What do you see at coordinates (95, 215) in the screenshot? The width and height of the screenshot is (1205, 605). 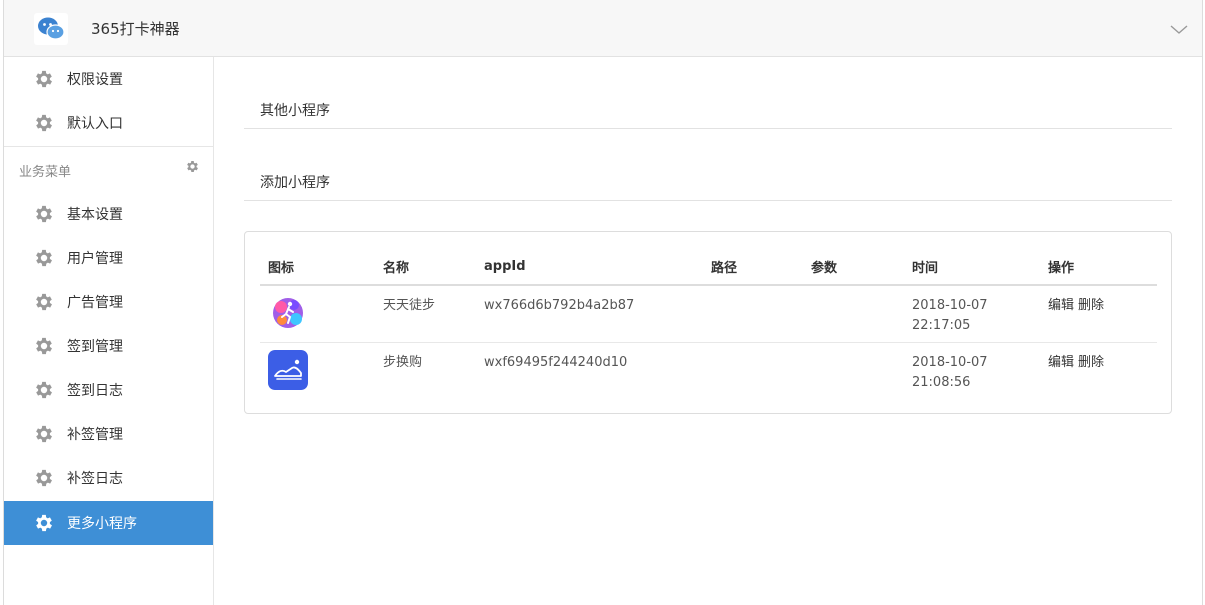 I see `sidebar-item-label: 基本设置` at bounding box center [95, 215].